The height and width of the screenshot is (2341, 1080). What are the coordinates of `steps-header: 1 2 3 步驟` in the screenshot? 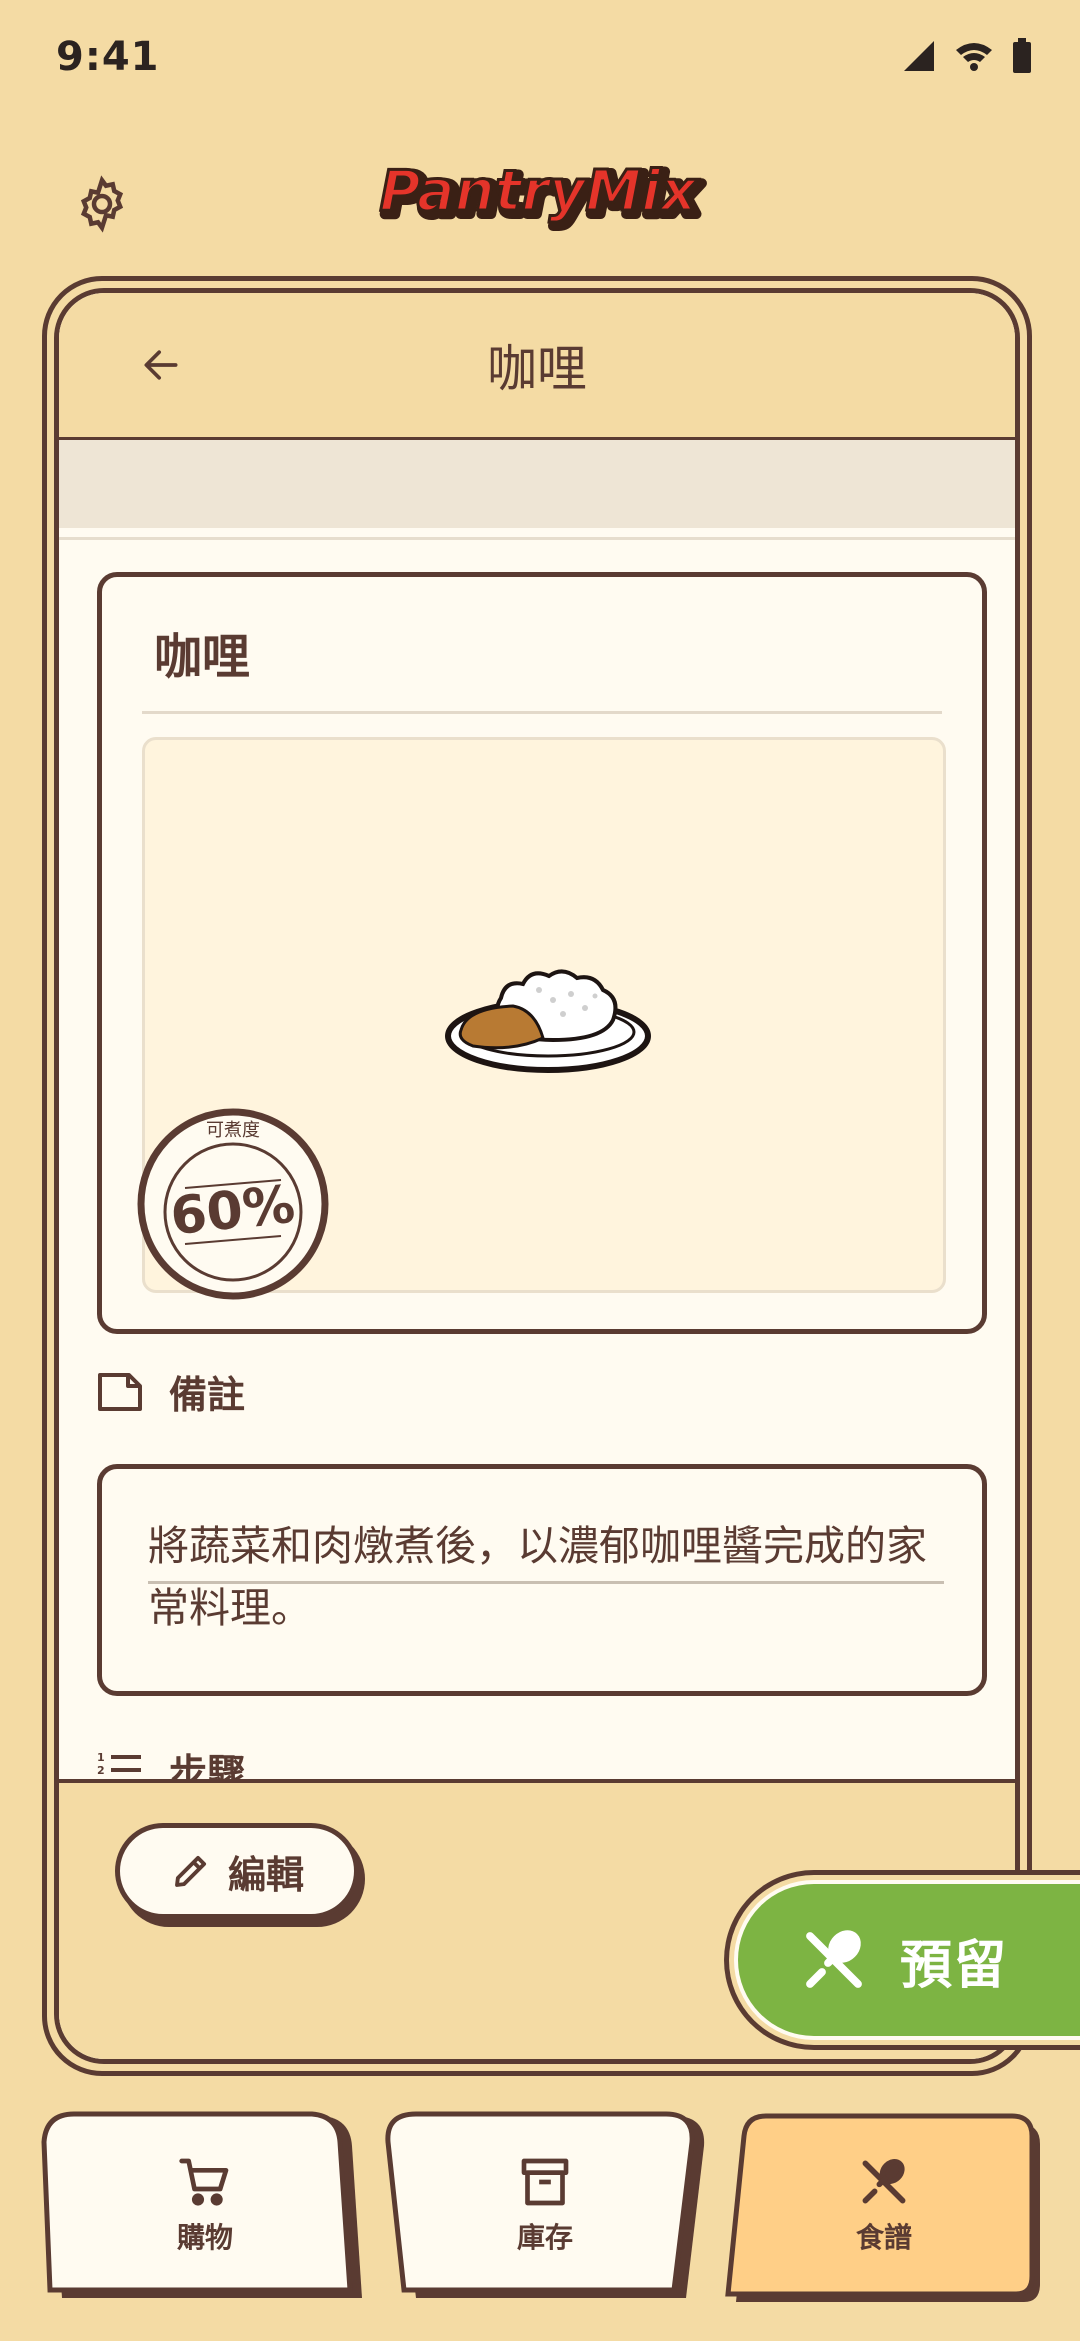 It's located at (171, 1761).